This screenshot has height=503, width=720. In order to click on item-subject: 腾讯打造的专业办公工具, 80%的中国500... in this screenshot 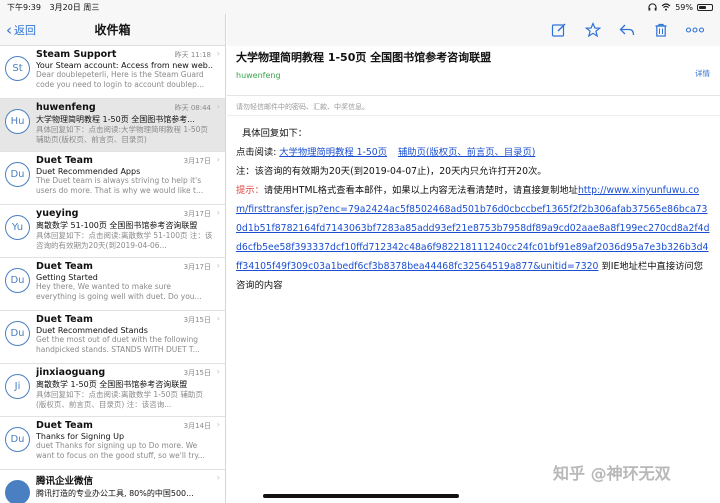, I will do `click(115, 493)`.